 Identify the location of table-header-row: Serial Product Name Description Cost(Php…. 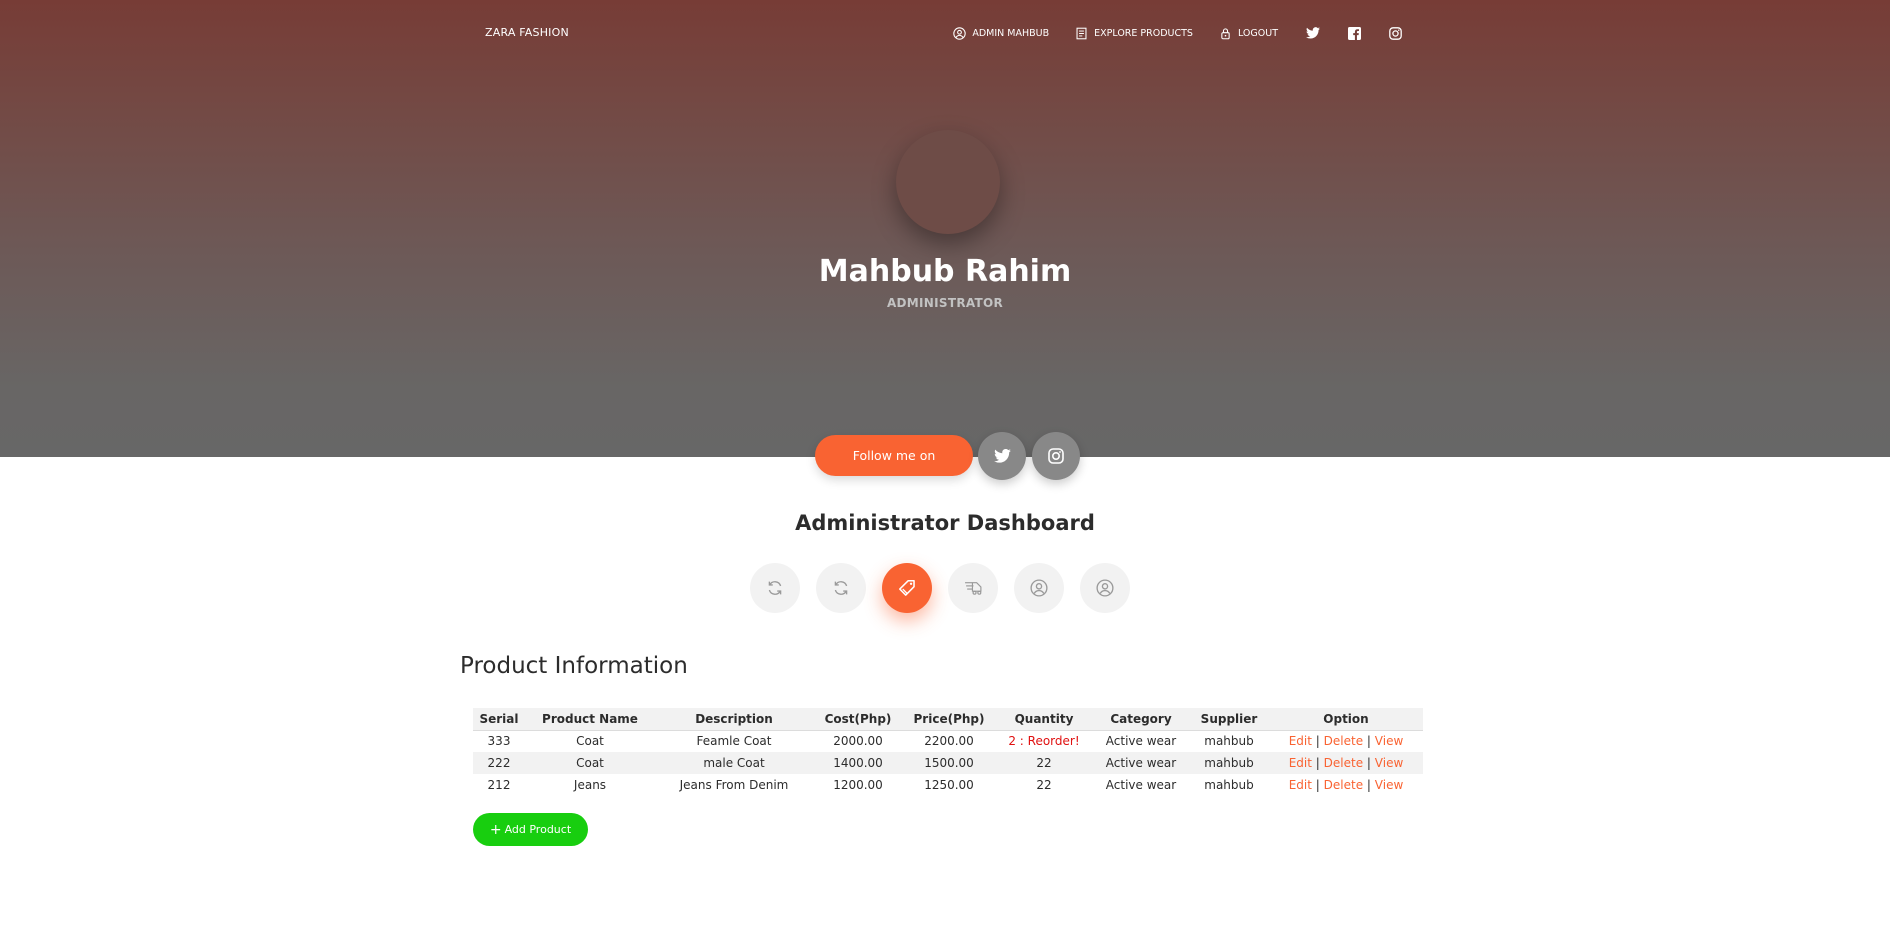
(948, 719).